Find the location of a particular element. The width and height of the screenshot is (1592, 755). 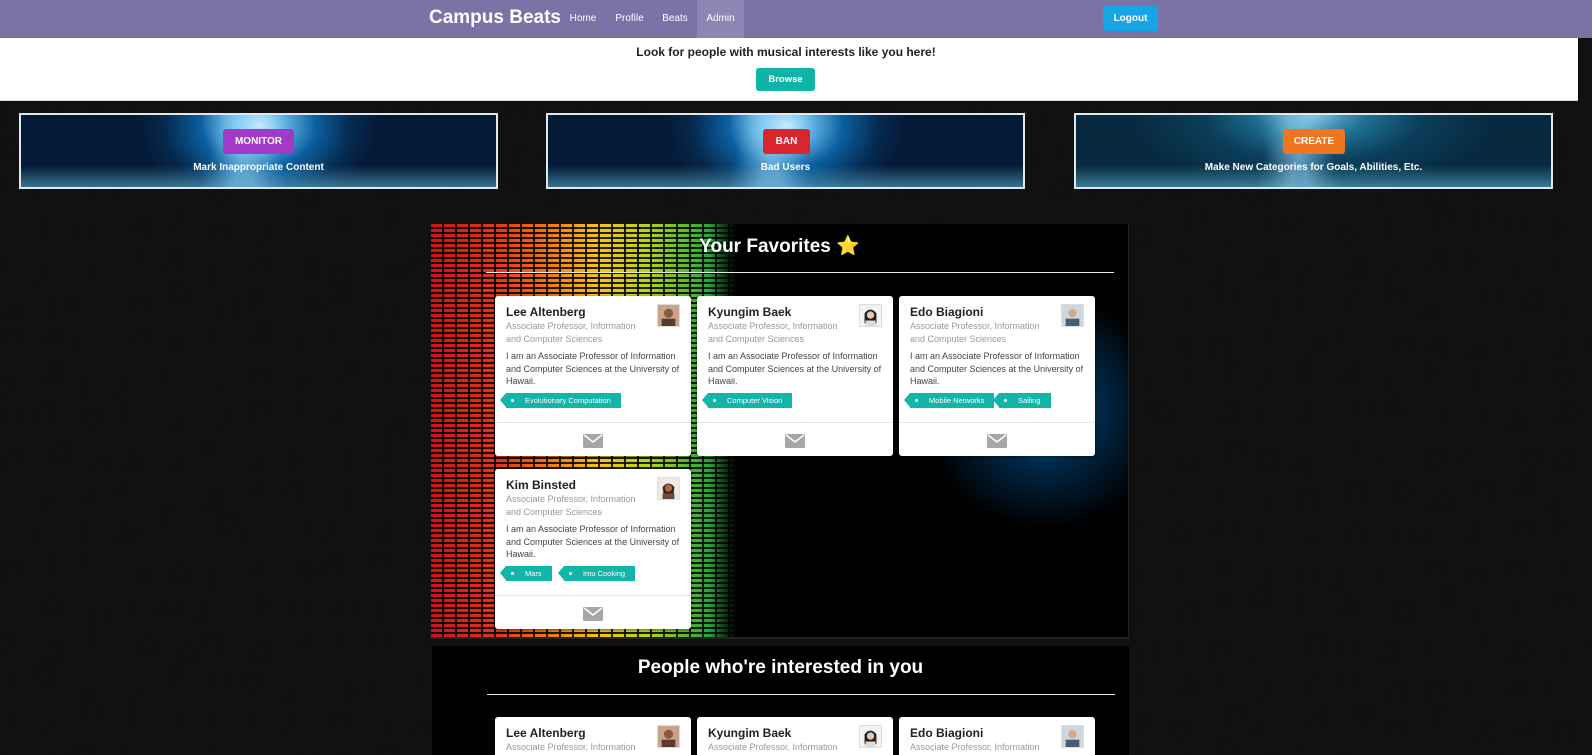

monitor-panel: MONITOR Mark Inappropriate Content is located at coordinates (258, 151).